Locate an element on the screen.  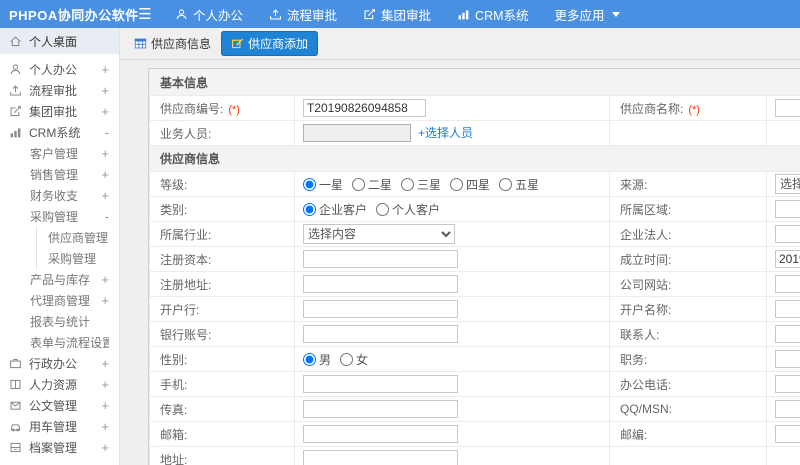
nav-item-group-approval: 集团审批 is located at coordinates (397, 14).